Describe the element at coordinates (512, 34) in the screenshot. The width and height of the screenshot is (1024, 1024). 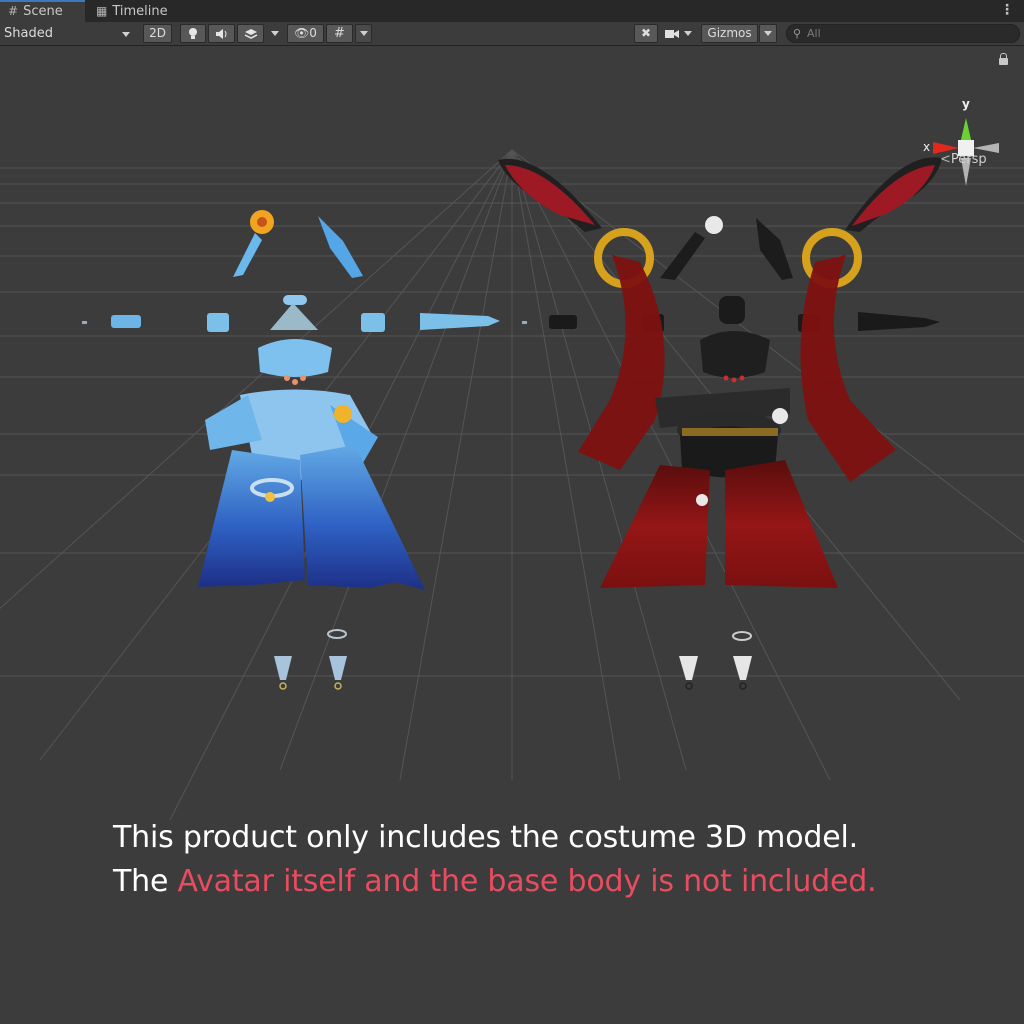
I see `scene-toolbar: Shaded 2D 👁︎0 # ✖ Gizmos ⚲ All` at that location.